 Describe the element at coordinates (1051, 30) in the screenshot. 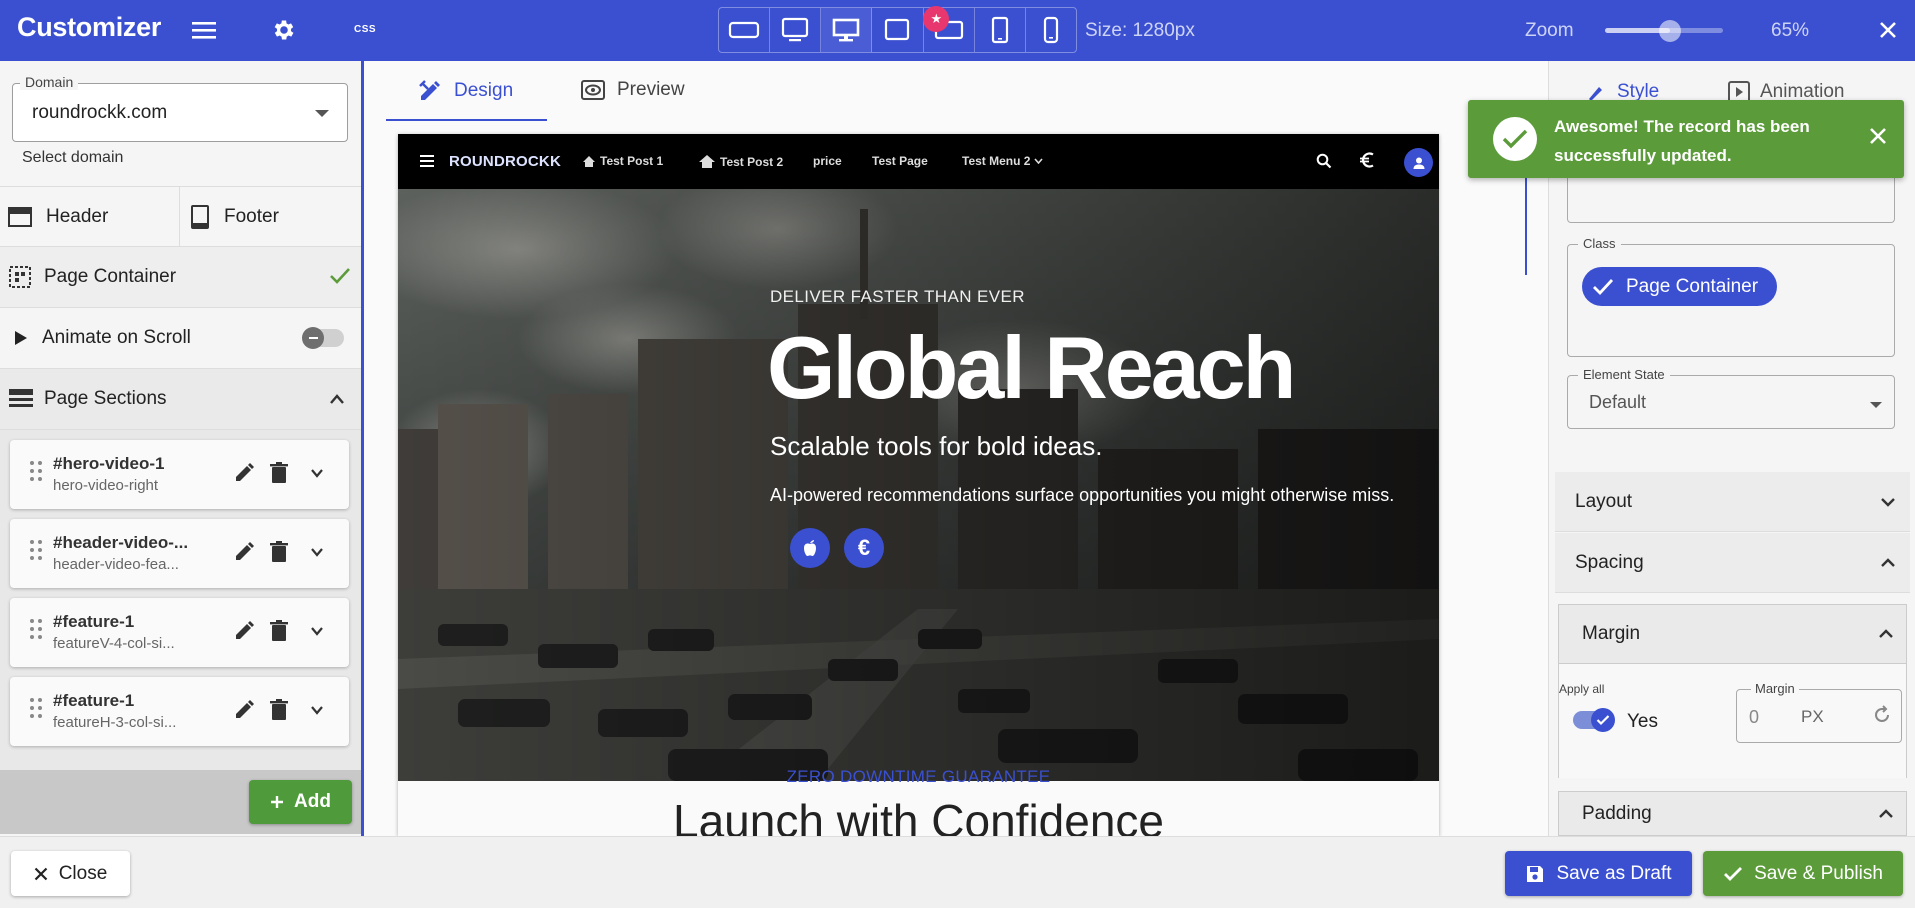

I see `device-phone-button` at that location.